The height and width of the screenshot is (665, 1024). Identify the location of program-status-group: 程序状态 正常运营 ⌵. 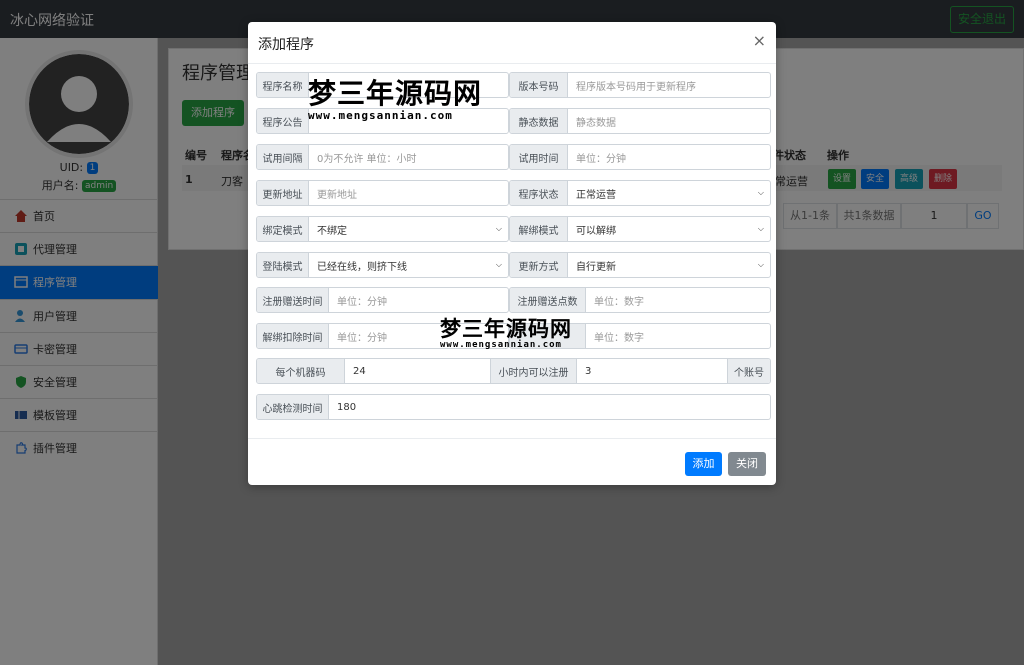
(640, 193).